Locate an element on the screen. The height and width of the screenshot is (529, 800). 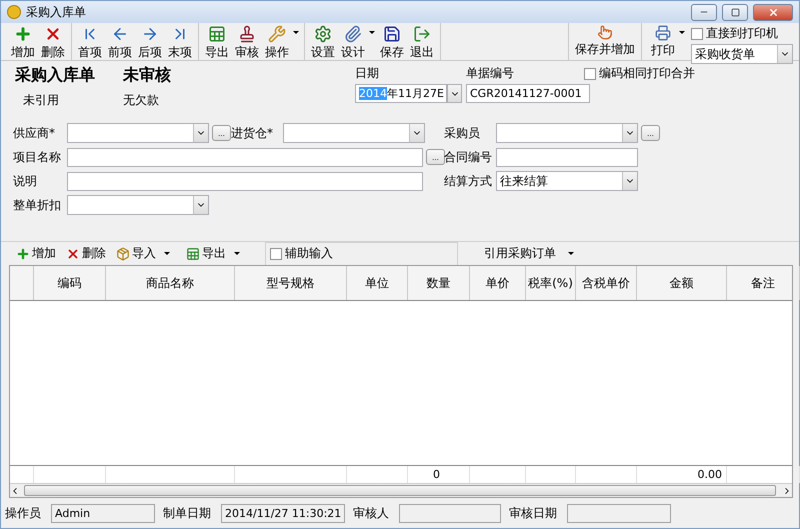
toolbar-button: 导出 is located at coordinates (217, 41).